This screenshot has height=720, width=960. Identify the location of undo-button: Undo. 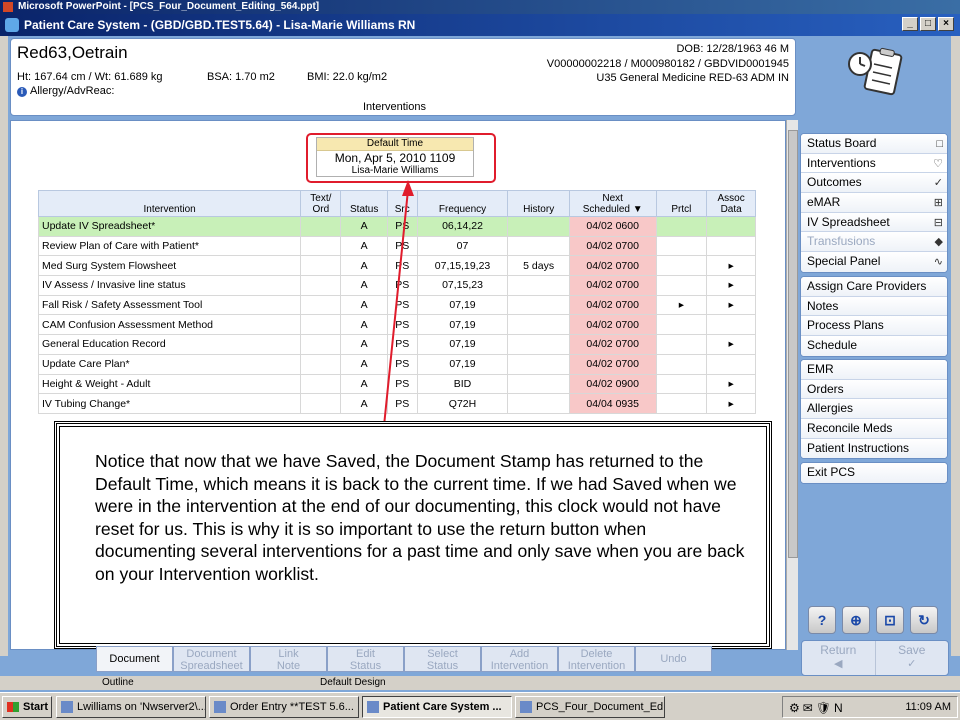
(673, 659).